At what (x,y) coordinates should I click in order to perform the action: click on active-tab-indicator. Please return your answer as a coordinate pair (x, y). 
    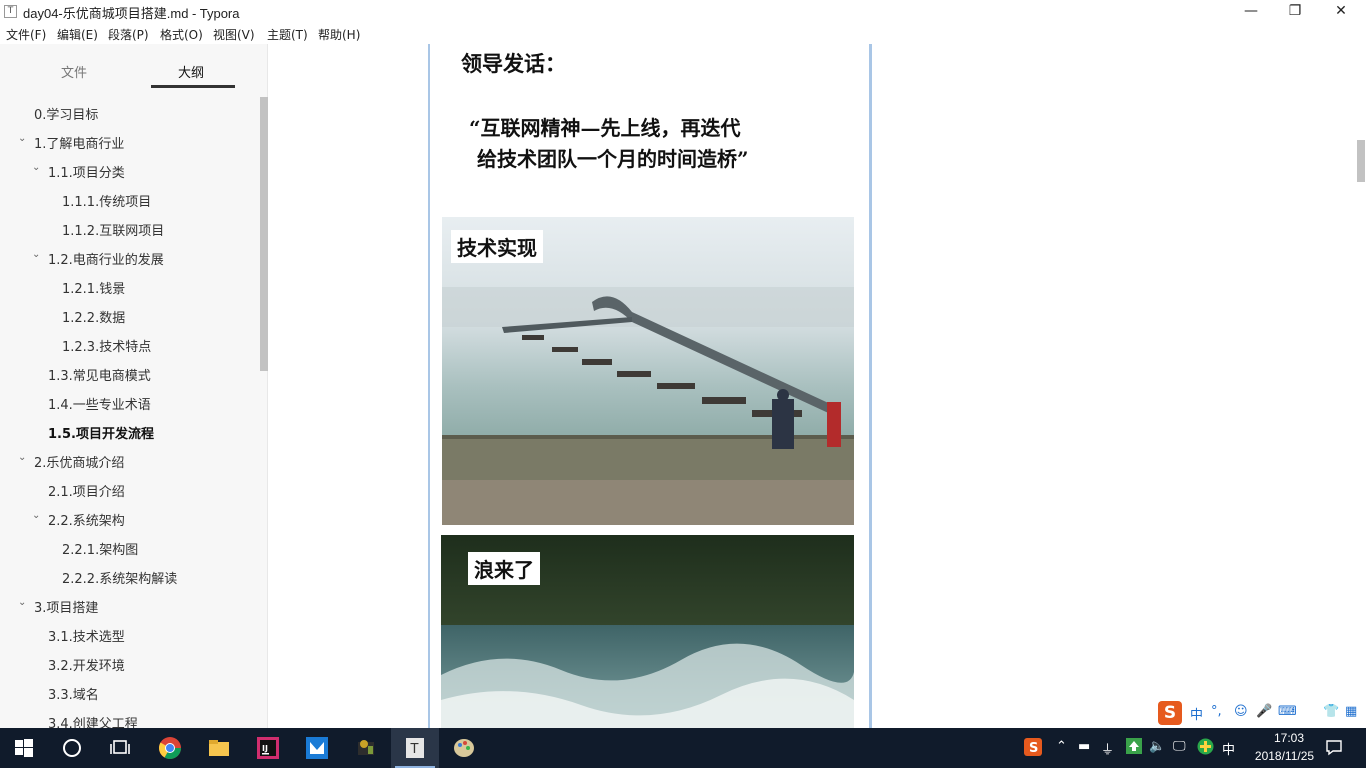
    Looking at the image, I should click on (193, 86).